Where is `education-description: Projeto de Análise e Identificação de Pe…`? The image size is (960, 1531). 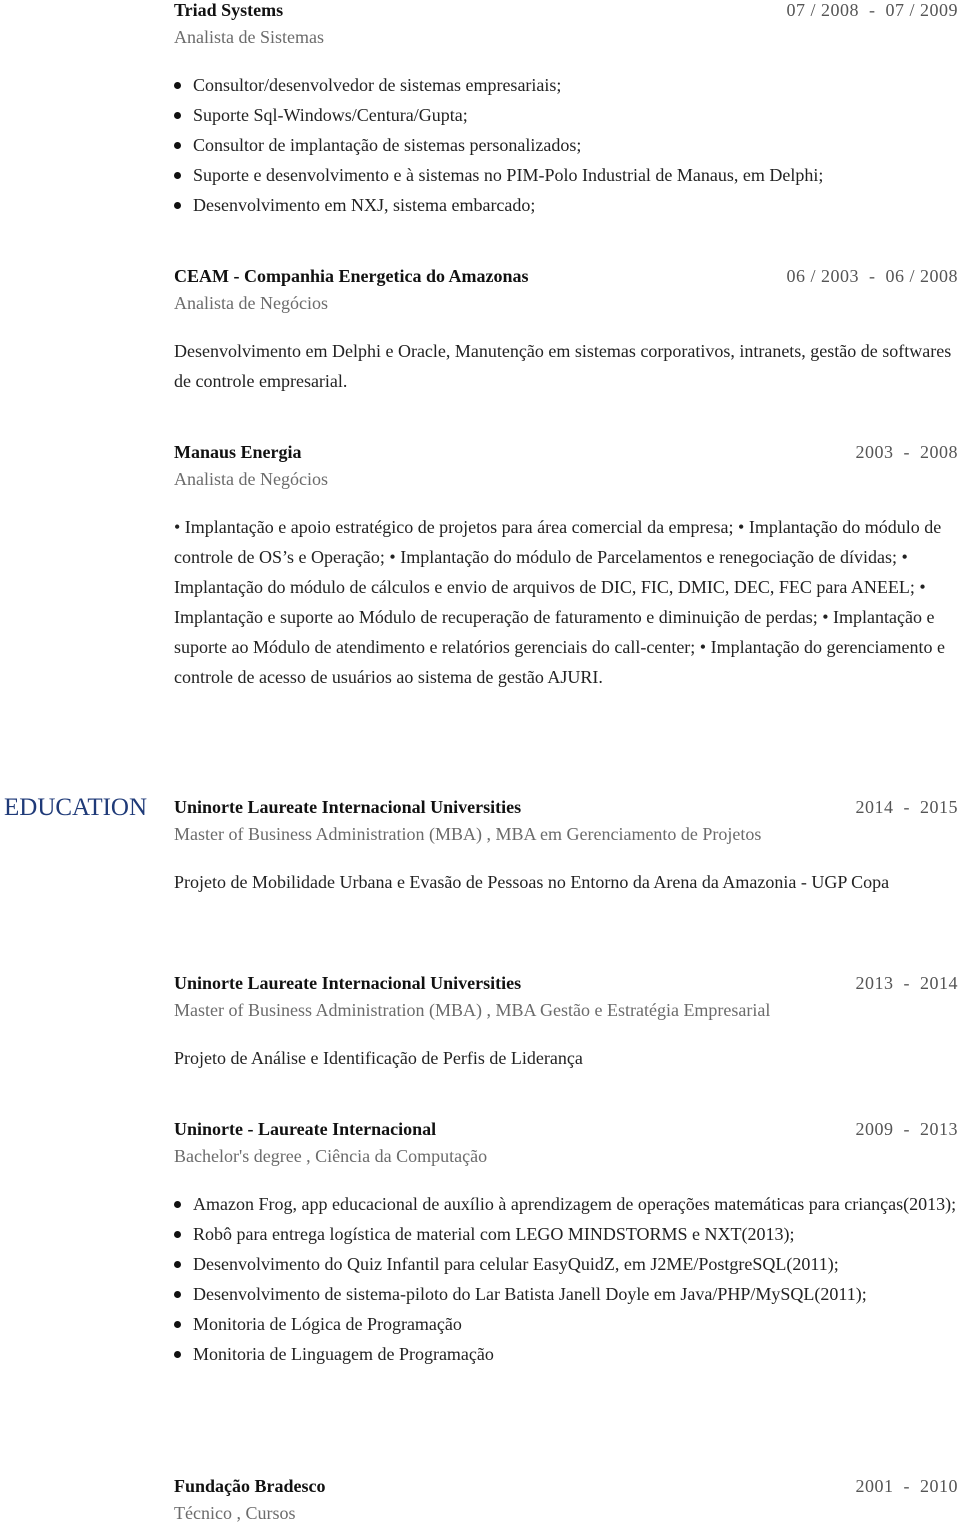
education-description: Projeto de Análise e Identificação de Pe… is located at coordinates (378, 1058).